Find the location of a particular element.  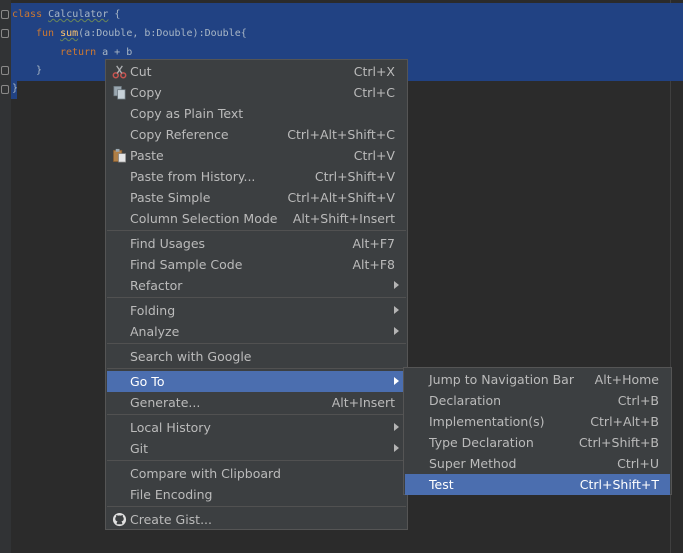

menu-item-label: Test is located at coordinates (441, 484).